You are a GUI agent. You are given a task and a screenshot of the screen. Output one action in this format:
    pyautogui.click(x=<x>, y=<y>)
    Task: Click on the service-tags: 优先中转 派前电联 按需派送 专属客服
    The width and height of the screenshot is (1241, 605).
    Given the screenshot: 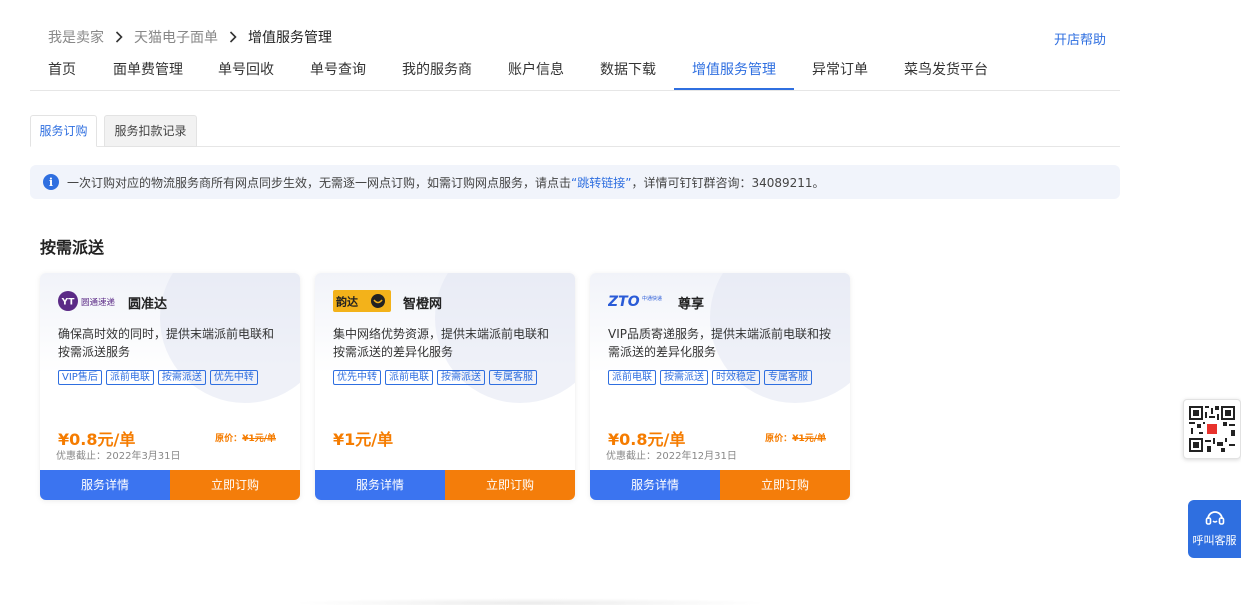 What is the action you would take?
    pyautogui.click(x=435, y=377)
    